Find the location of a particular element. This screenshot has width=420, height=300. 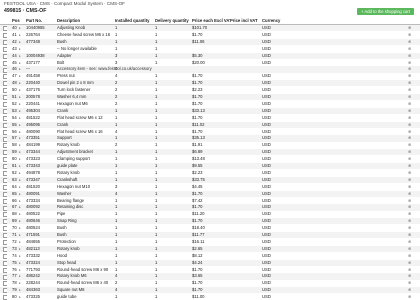

table-row: ▸ 51 200578 Washer 6,4 mm 2 1 $1.70 USD ⊕ is located at coordinates (210, 97).